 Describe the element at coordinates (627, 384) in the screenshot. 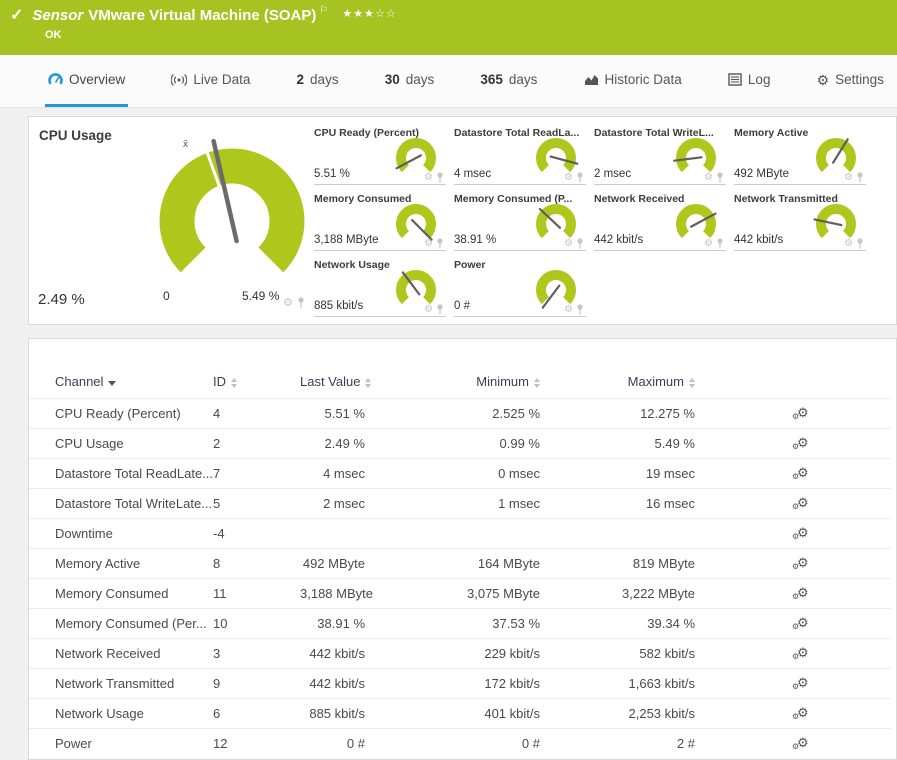

I see `column-header-maximum: Maximum` at that location.